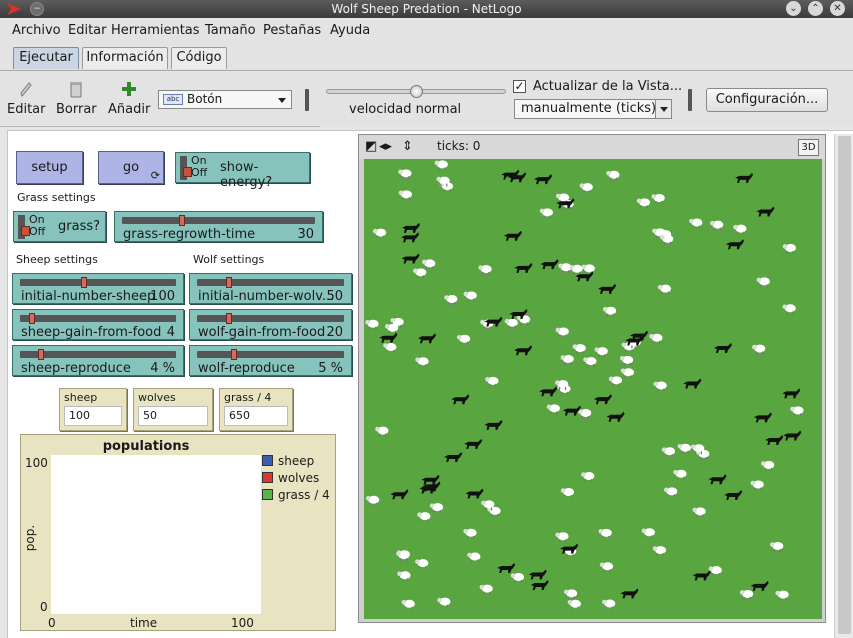 The image size is (853, 638). Describe the element at coordinates (837, 8) in the screenshot. I see `close-icon: ✕` at that location.